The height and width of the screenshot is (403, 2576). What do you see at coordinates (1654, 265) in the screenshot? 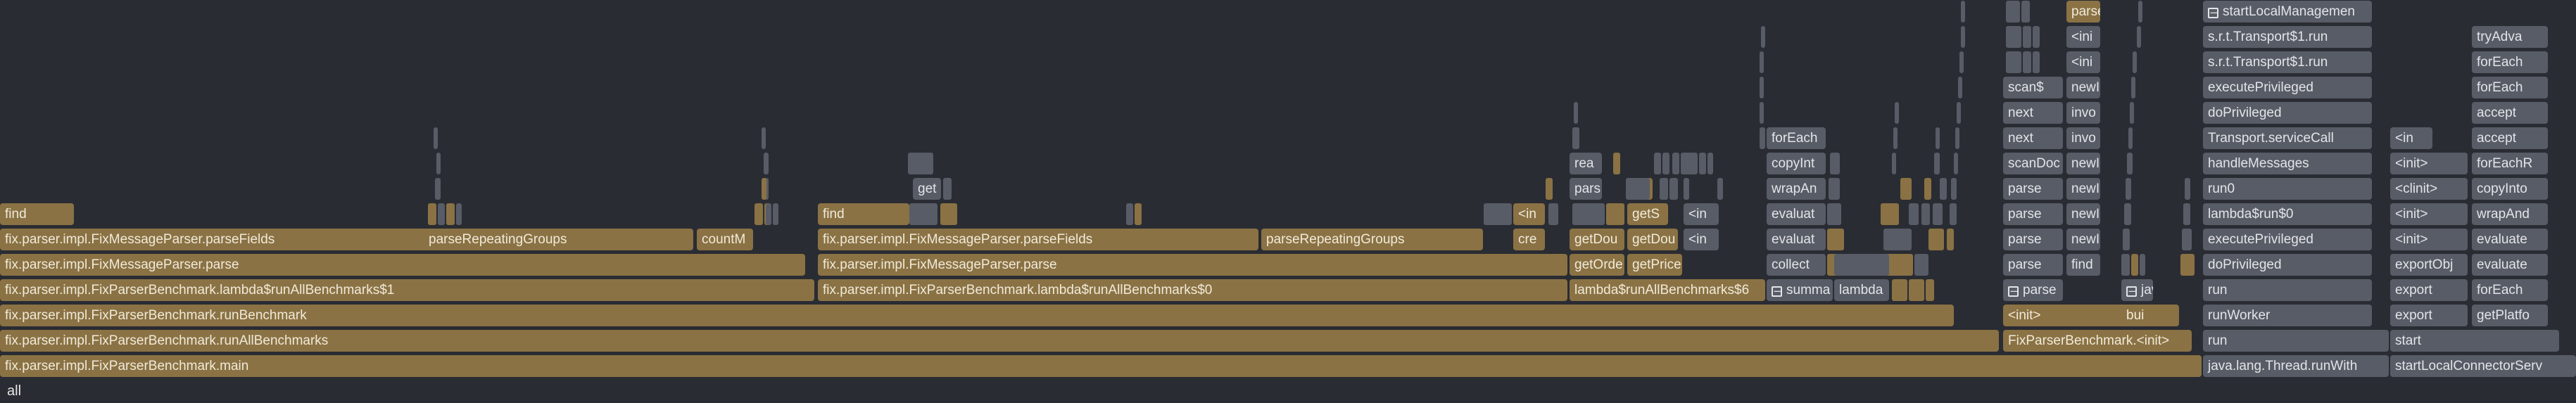
I see `flame-frame-getprice: getPrice` at bounding box center [1654, 265].